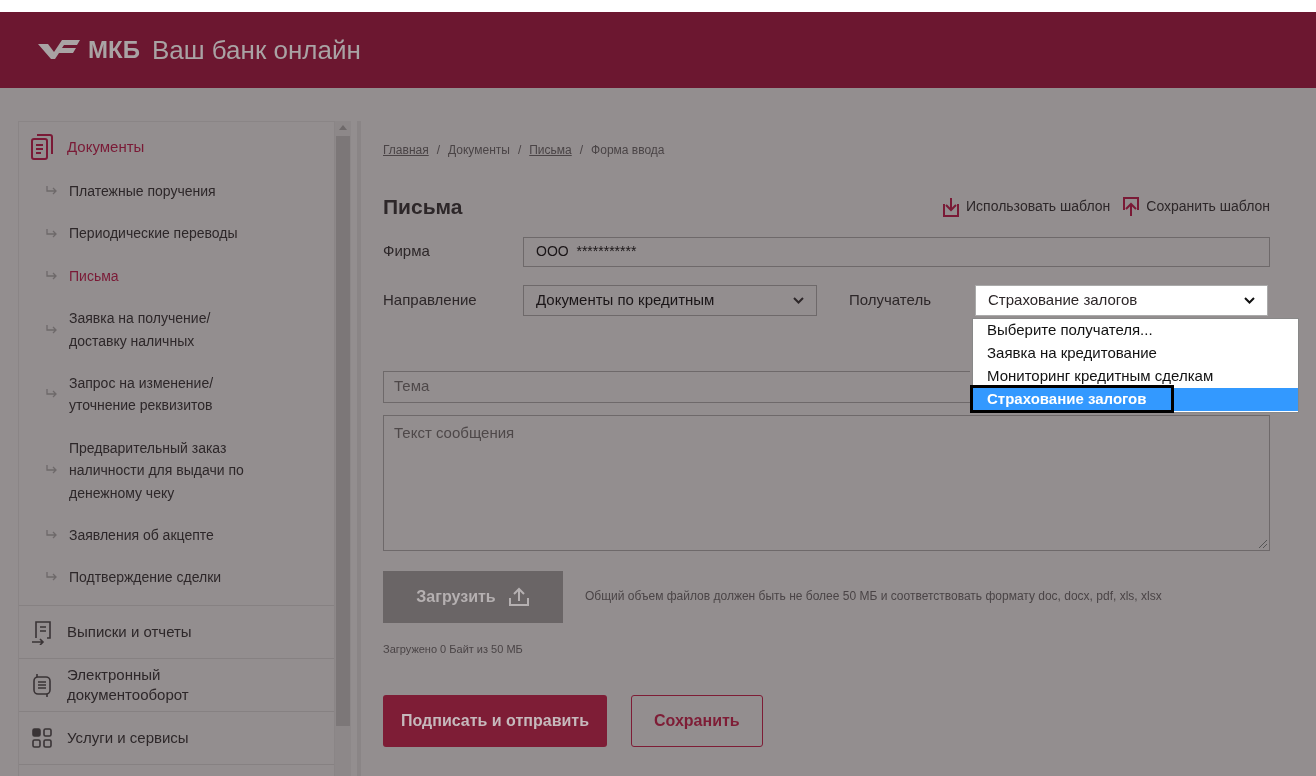 Image resolution: width=1316 pixels, height=776 pixels. Describe the element at coordinates (42, 684) in the screenshot. I see `document-sync-icon` at that location.